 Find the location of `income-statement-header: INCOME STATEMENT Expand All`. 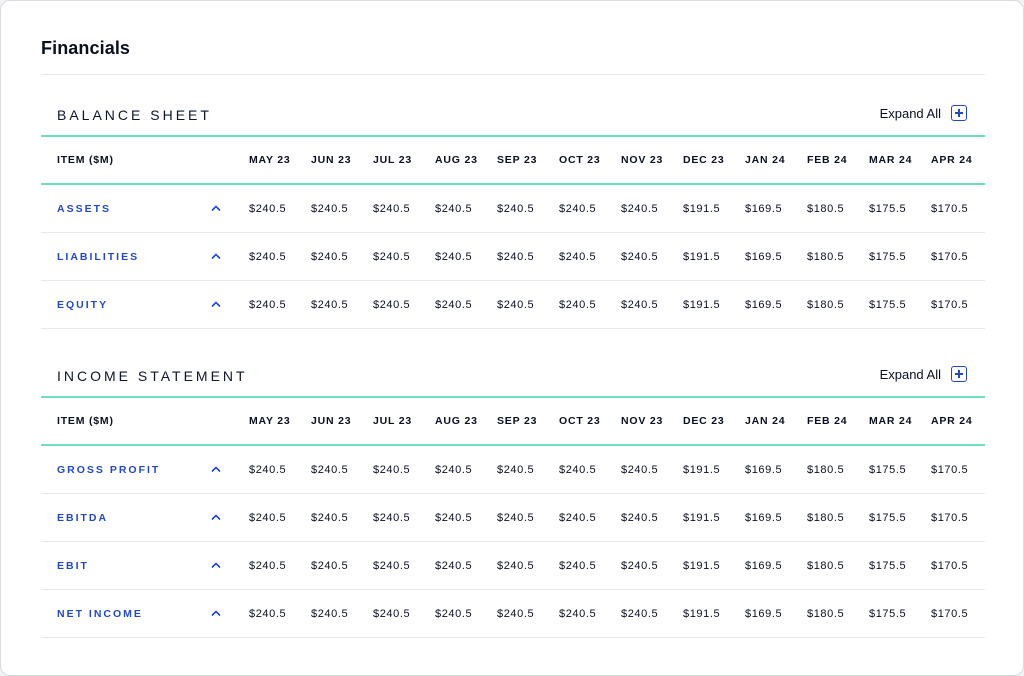

income-statement-header: INCOME STATEMENT Expand All is located at coordinates (513, 379).